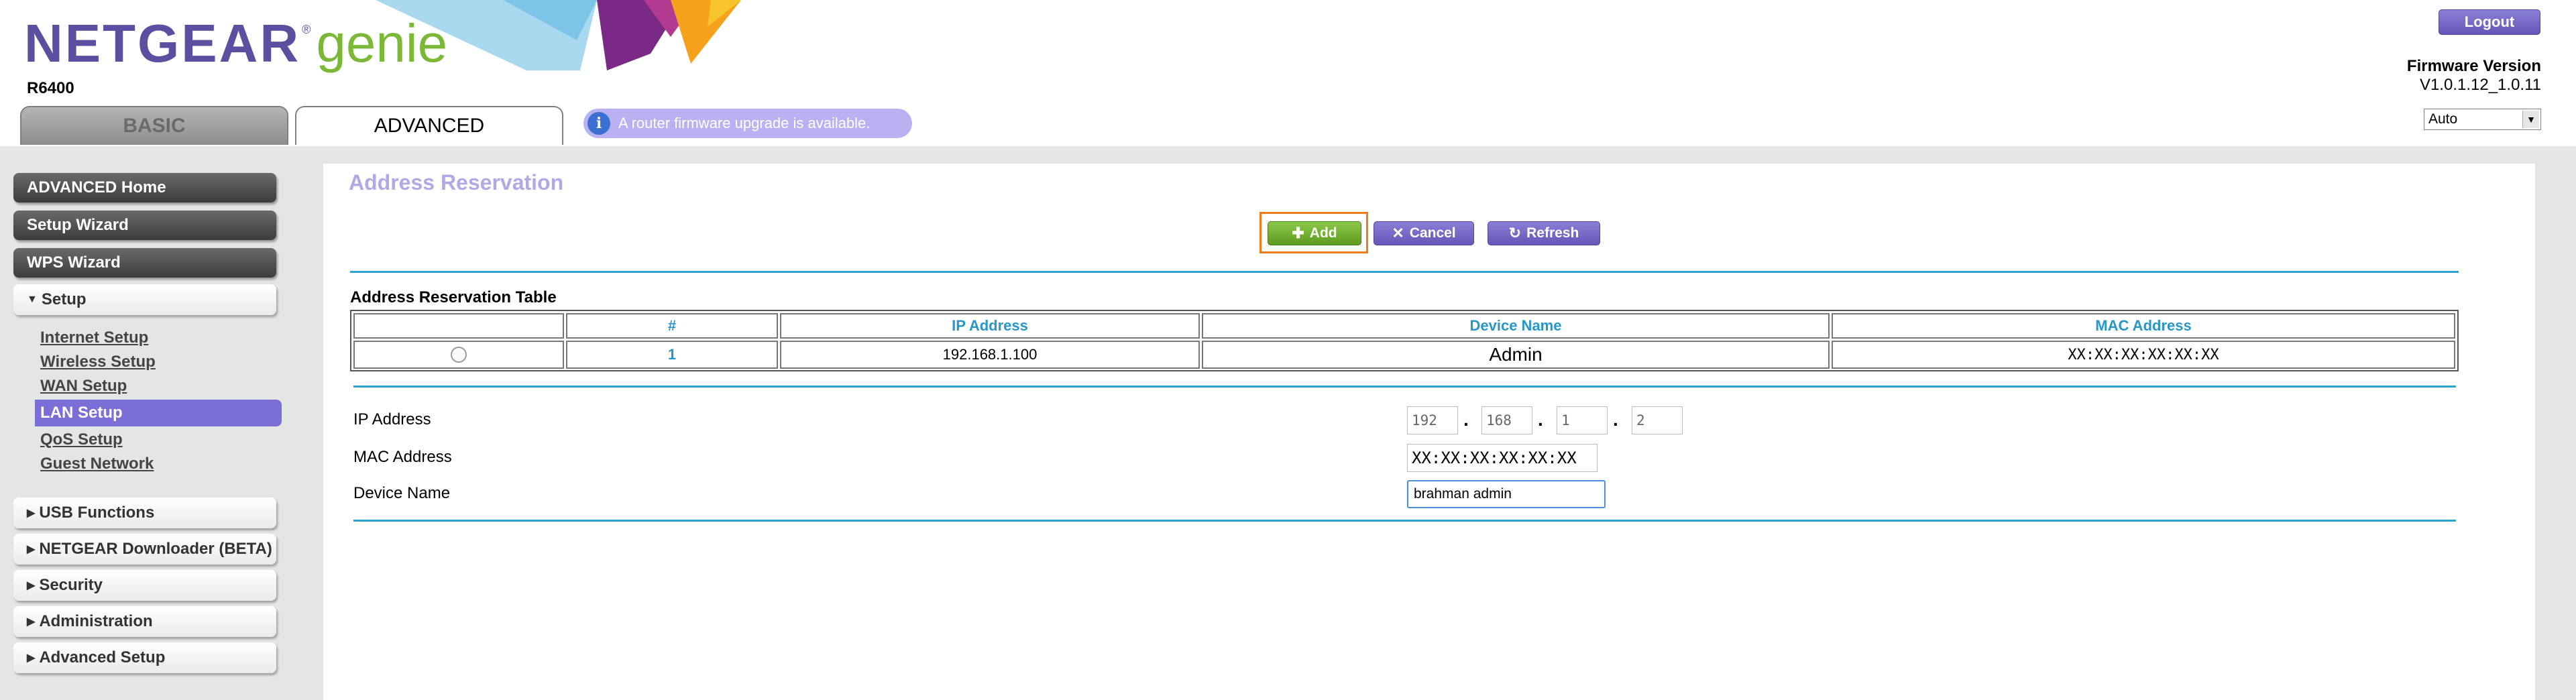 The image size is (2576, 700). I want to click on add-button: ✚ Add, so click(1314, 233).